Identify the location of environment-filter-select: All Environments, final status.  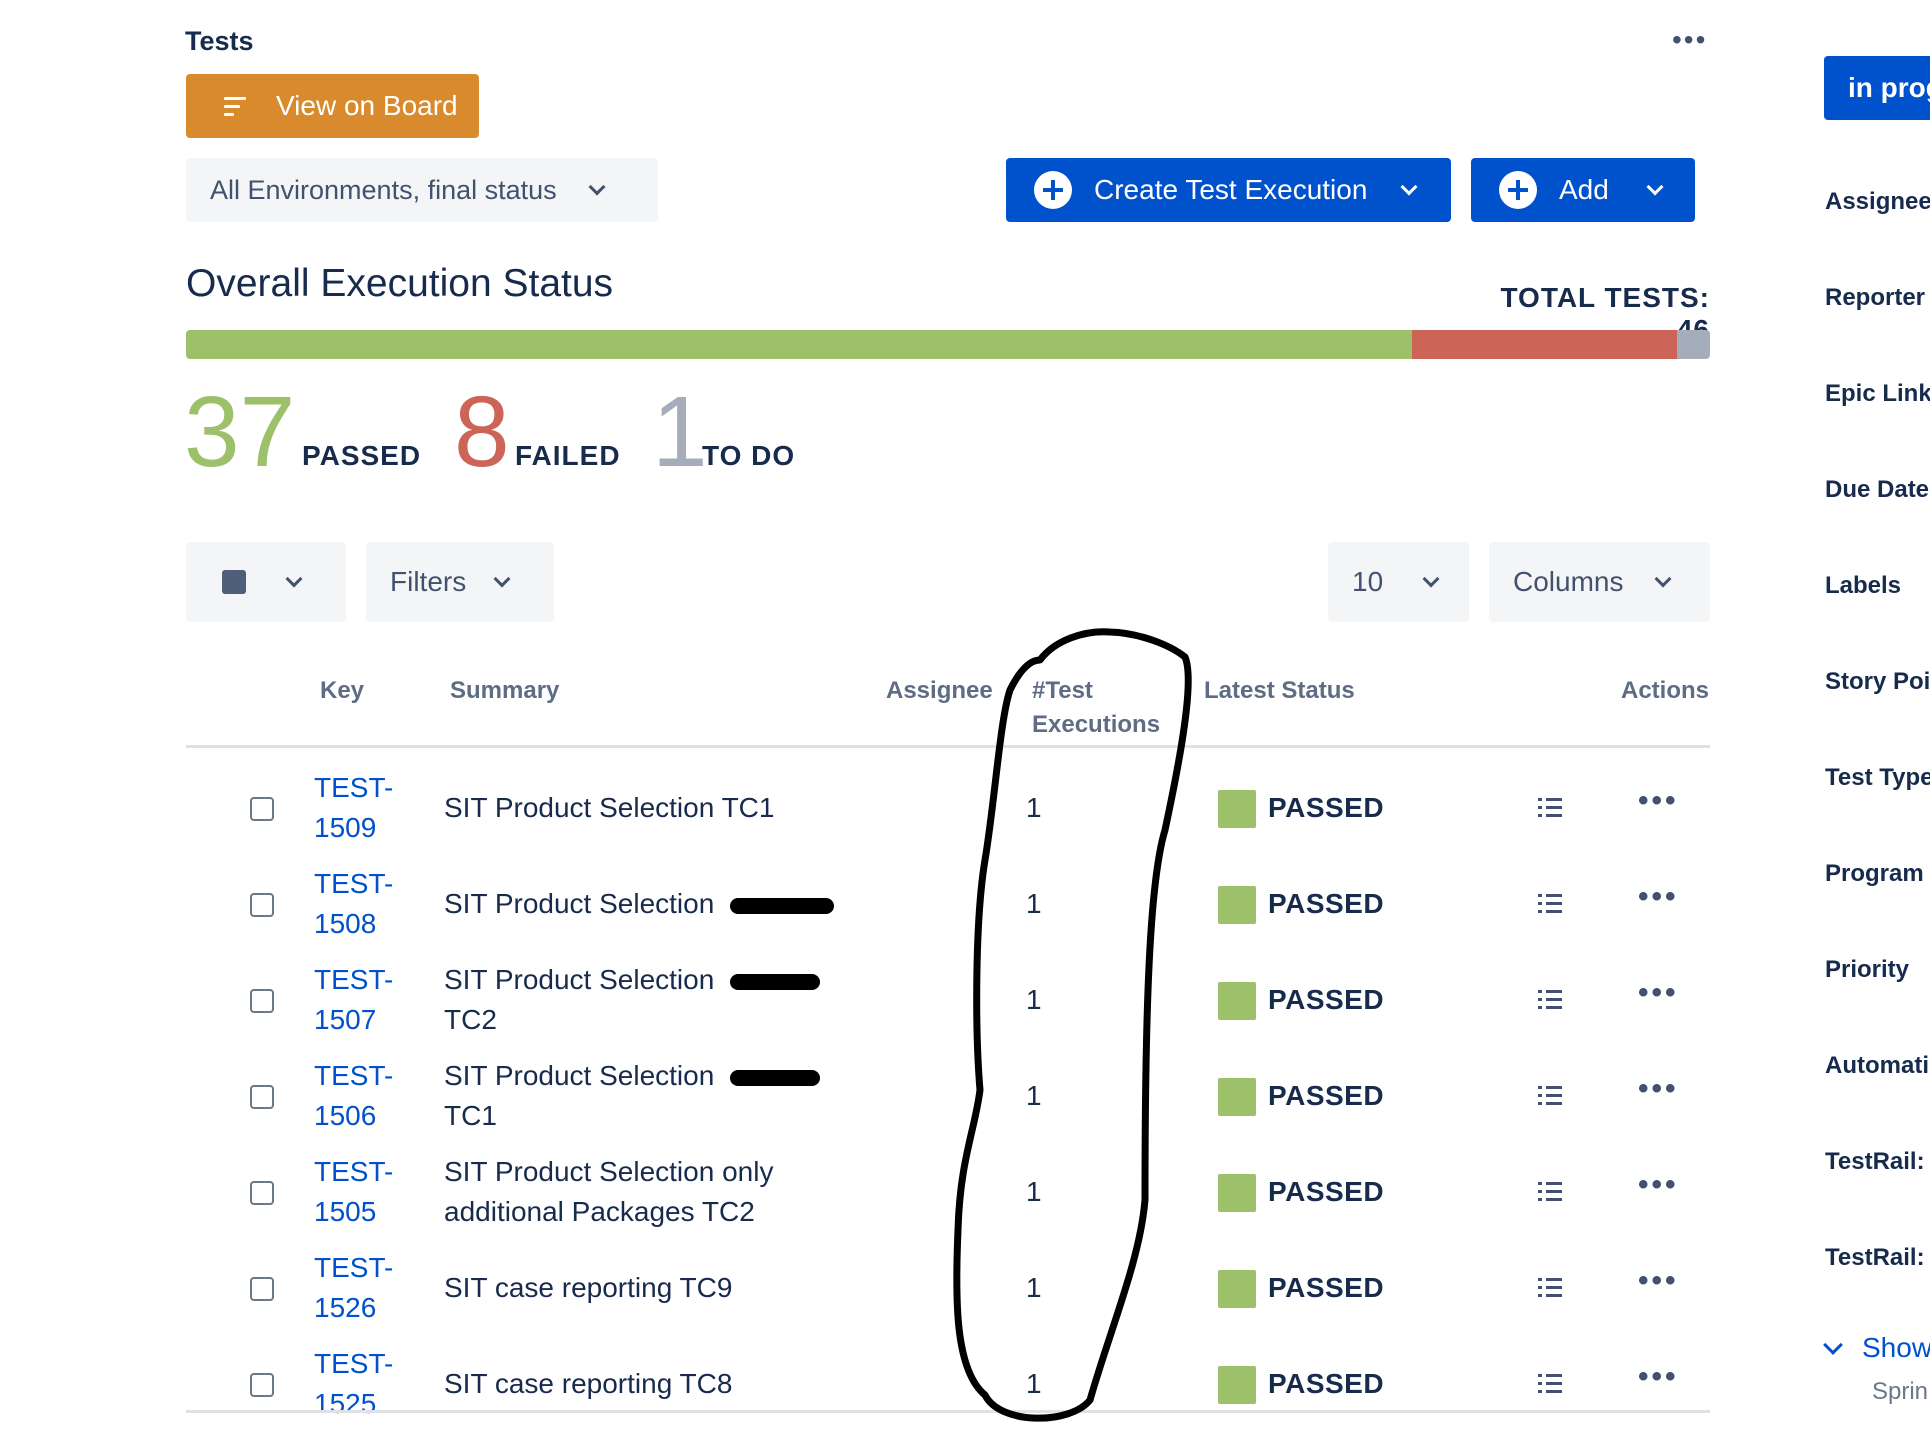
(422, 190).